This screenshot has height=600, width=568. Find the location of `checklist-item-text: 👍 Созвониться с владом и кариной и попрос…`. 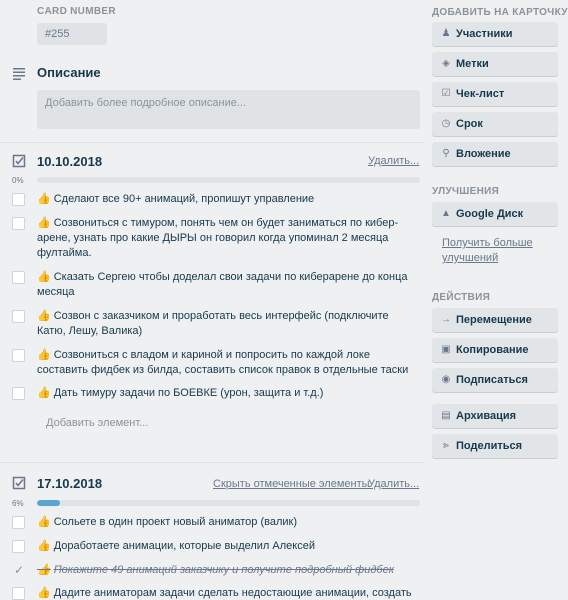

checklist-item-text: 👍 Созвониться с владом и кариной и попрос… is located at coordinates (227, 363).